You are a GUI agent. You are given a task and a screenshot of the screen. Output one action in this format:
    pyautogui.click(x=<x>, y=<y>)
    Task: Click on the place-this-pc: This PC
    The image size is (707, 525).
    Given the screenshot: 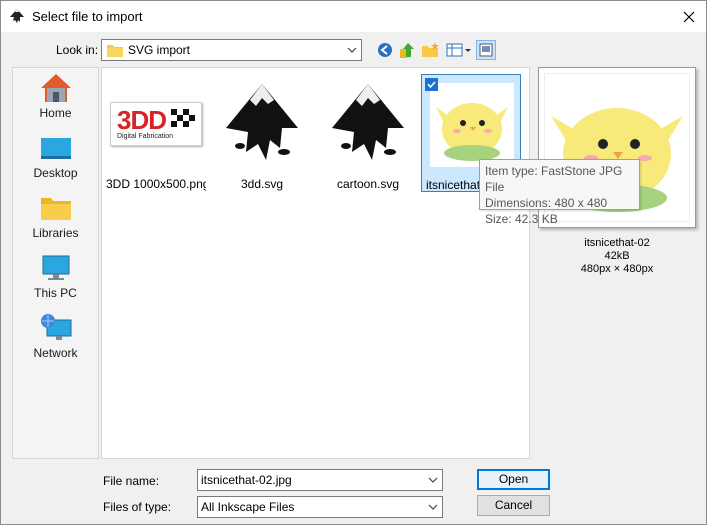 What is the action you would take?
    pyautogui.click(x=55, y=281)
    